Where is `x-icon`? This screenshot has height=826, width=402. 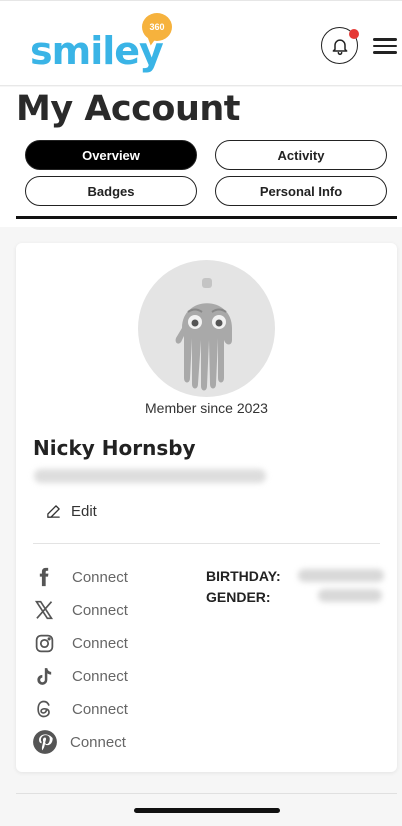 x-icon is located at coordinates (44, 610).